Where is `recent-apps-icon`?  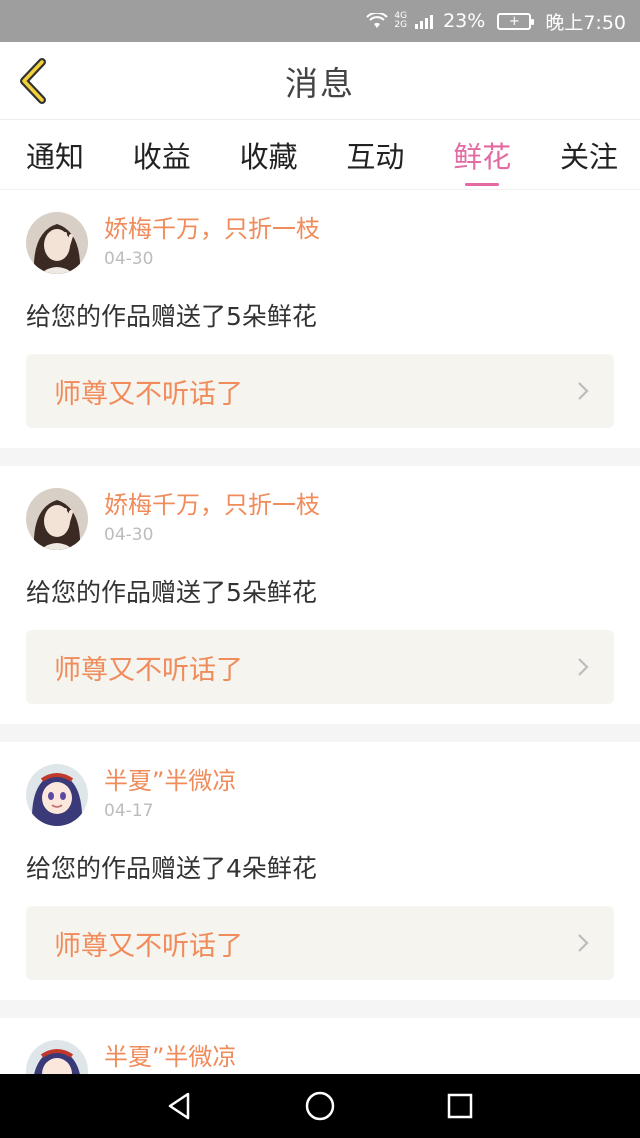
recent-apps-icon is located at coordinates (460, 1106).